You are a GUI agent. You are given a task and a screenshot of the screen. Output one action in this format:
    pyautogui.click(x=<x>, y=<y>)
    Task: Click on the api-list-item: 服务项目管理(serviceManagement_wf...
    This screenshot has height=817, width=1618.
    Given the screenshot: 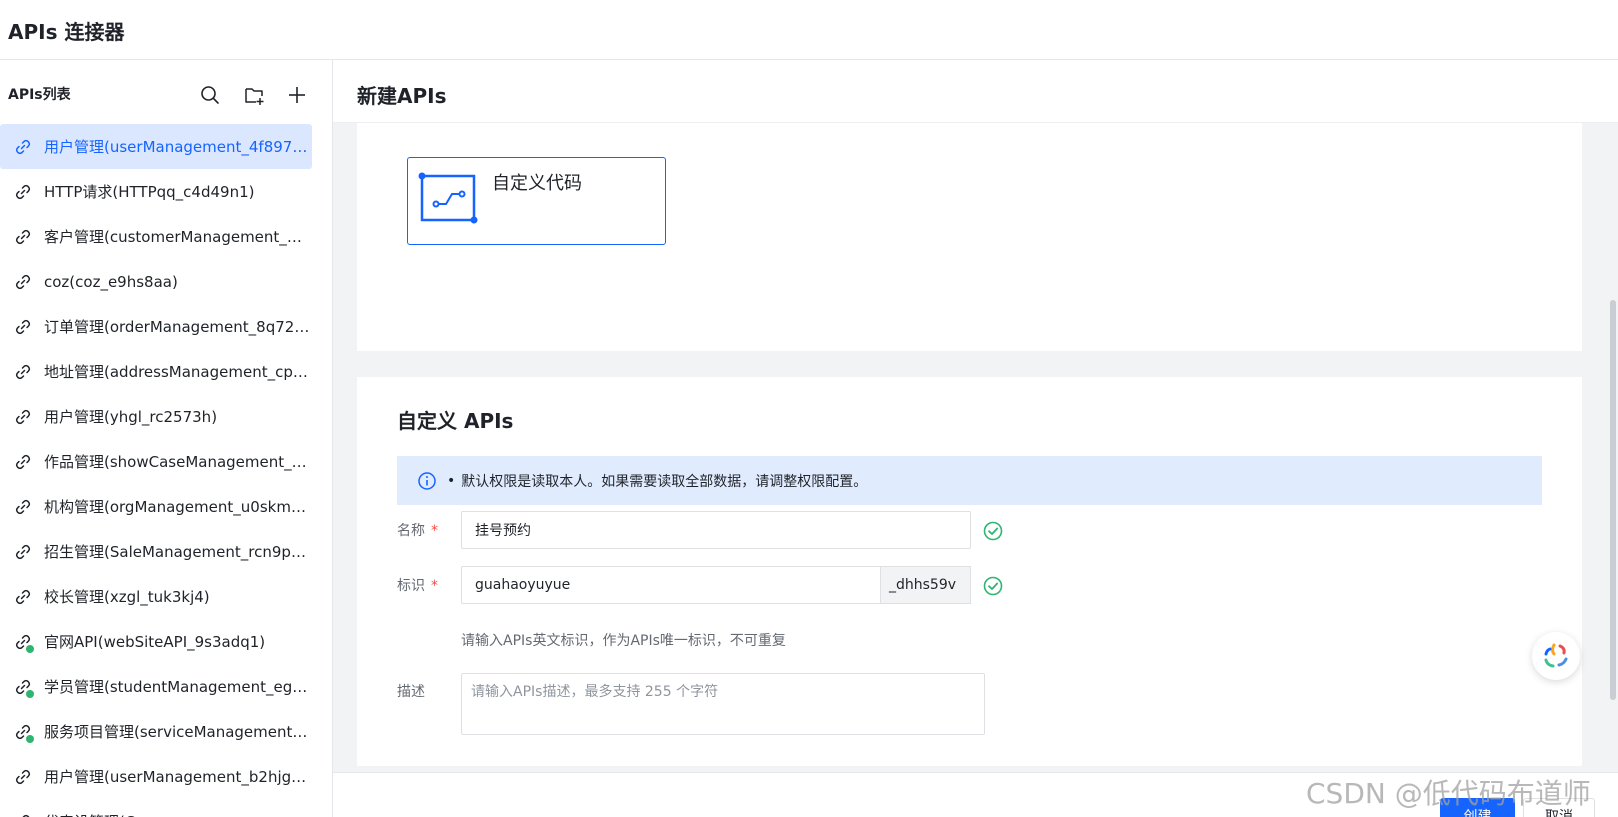 What is the action you would take?
    pyautogui.click(x=166, y=731)
    